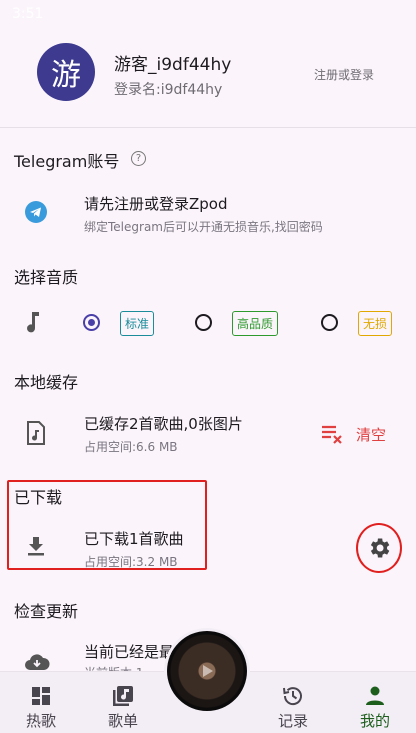  Describe the element at coordinates (40, 721) in the screenshot. I see `nav-label-hot: 热歌` at that location.